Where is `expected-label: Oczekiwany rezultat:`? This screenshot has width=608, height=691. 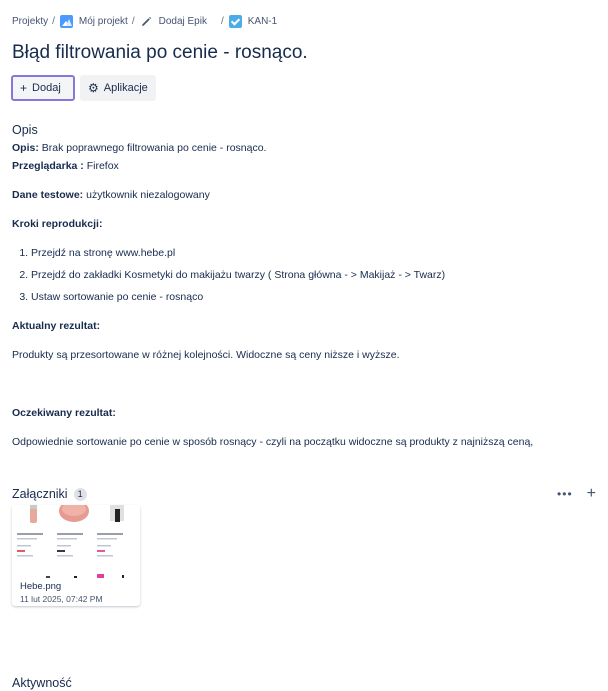 expected-label: Oczekiwany rezultat: is located at coordinates (304, 413).